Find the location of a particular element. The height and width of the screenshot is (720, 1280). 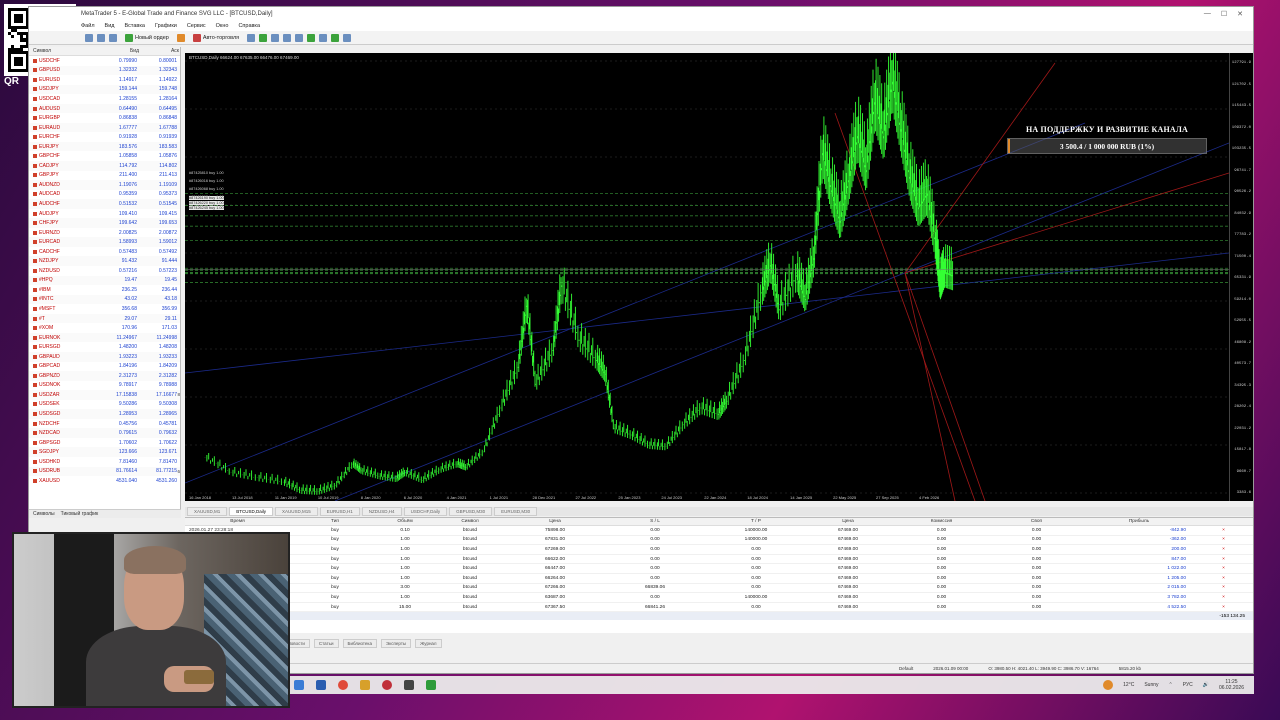

market-watch-row: USDSGD 1.28953 1.2896512 is located at coordinates (104, 414).